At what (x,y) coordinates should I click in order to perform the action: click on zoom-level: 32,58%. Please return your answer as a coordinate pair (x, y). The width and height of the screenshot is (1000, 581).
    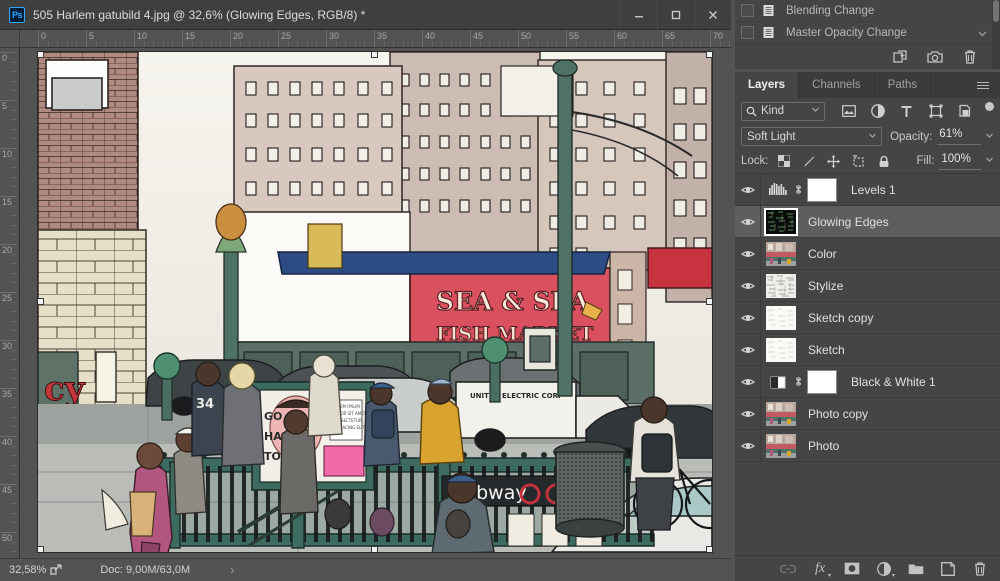
    Looking at the image, I should click on (27, 570).